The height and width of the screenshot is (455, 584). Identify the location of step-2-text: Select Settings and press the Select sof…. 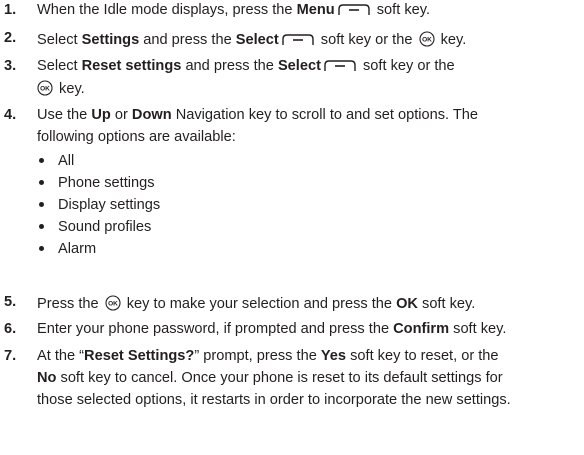
(251, 39).